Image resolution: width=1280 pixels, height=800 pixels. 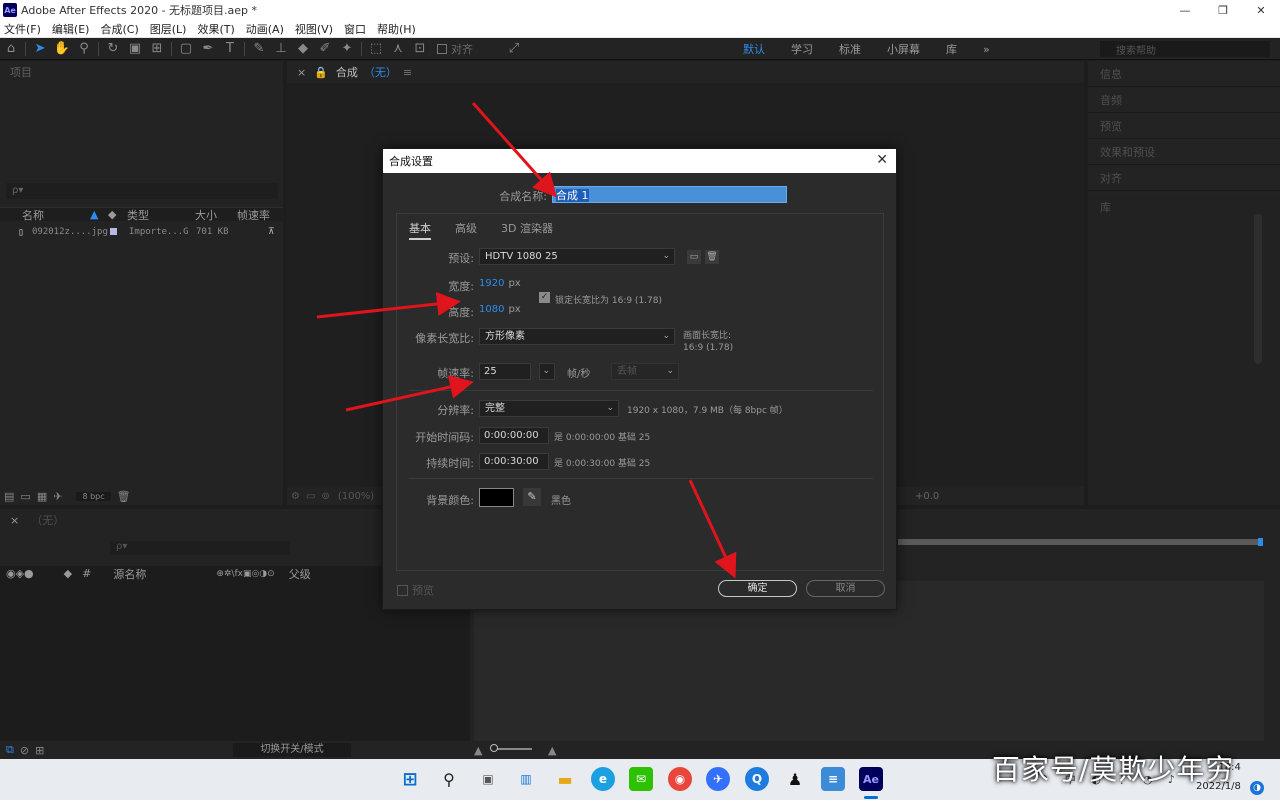 I want to click on label-tag-icon: ◆, so click(x=68, y=573).